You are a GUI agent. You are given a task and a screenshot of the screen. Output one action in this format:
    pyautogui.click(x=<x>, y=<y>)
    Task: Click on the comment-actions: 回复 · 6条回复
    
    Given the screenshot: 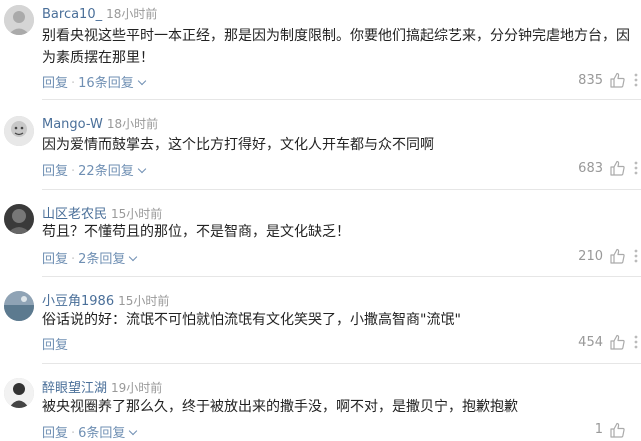 What is the action you would take?
    pyautogui.click(x=90, y=431)
    